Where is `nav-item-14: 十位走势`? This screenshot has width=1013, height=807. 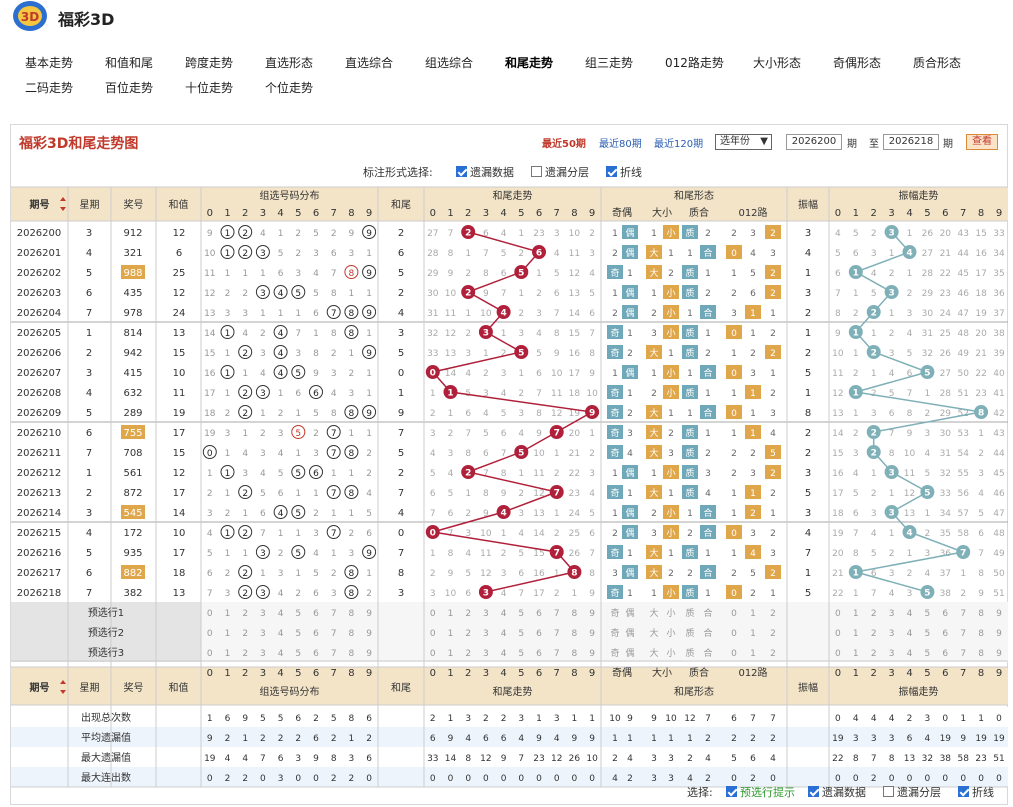
nav-item-14: 十位走势 is located at coordinates (209, 87).